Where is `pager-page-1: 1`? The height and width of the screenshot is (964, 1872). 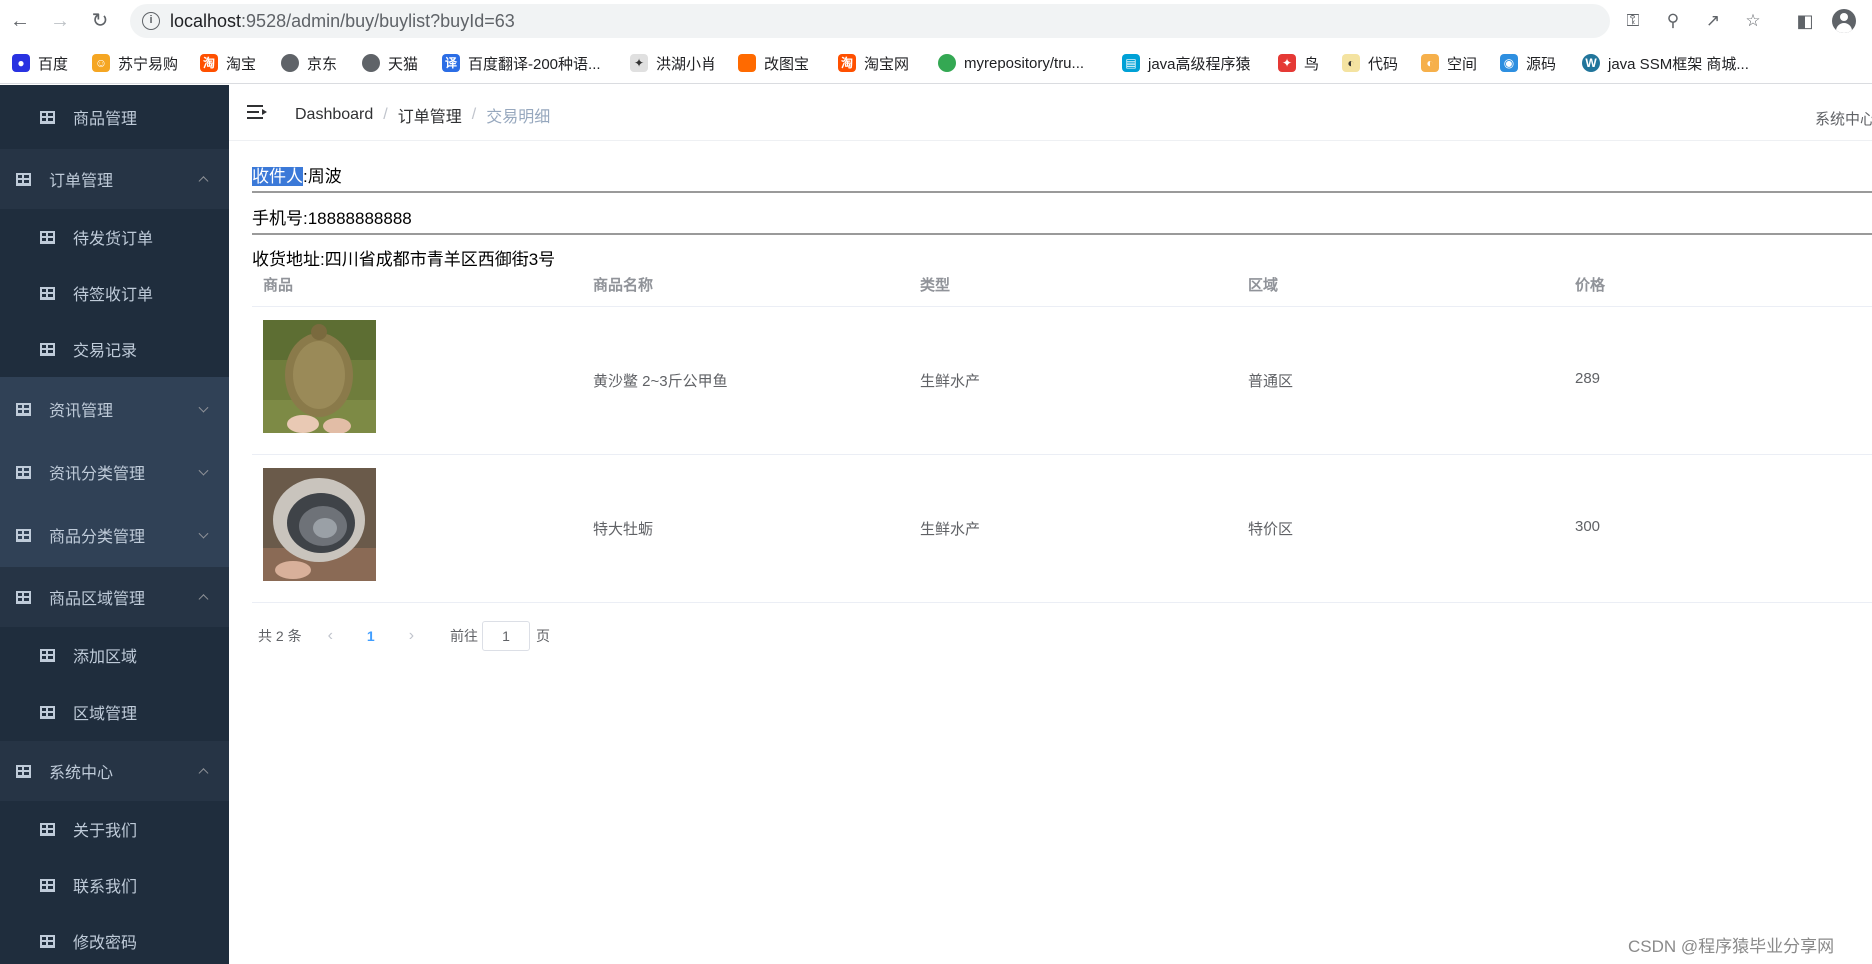 pager-page-1: 1 is located at coordinates (371, 636).